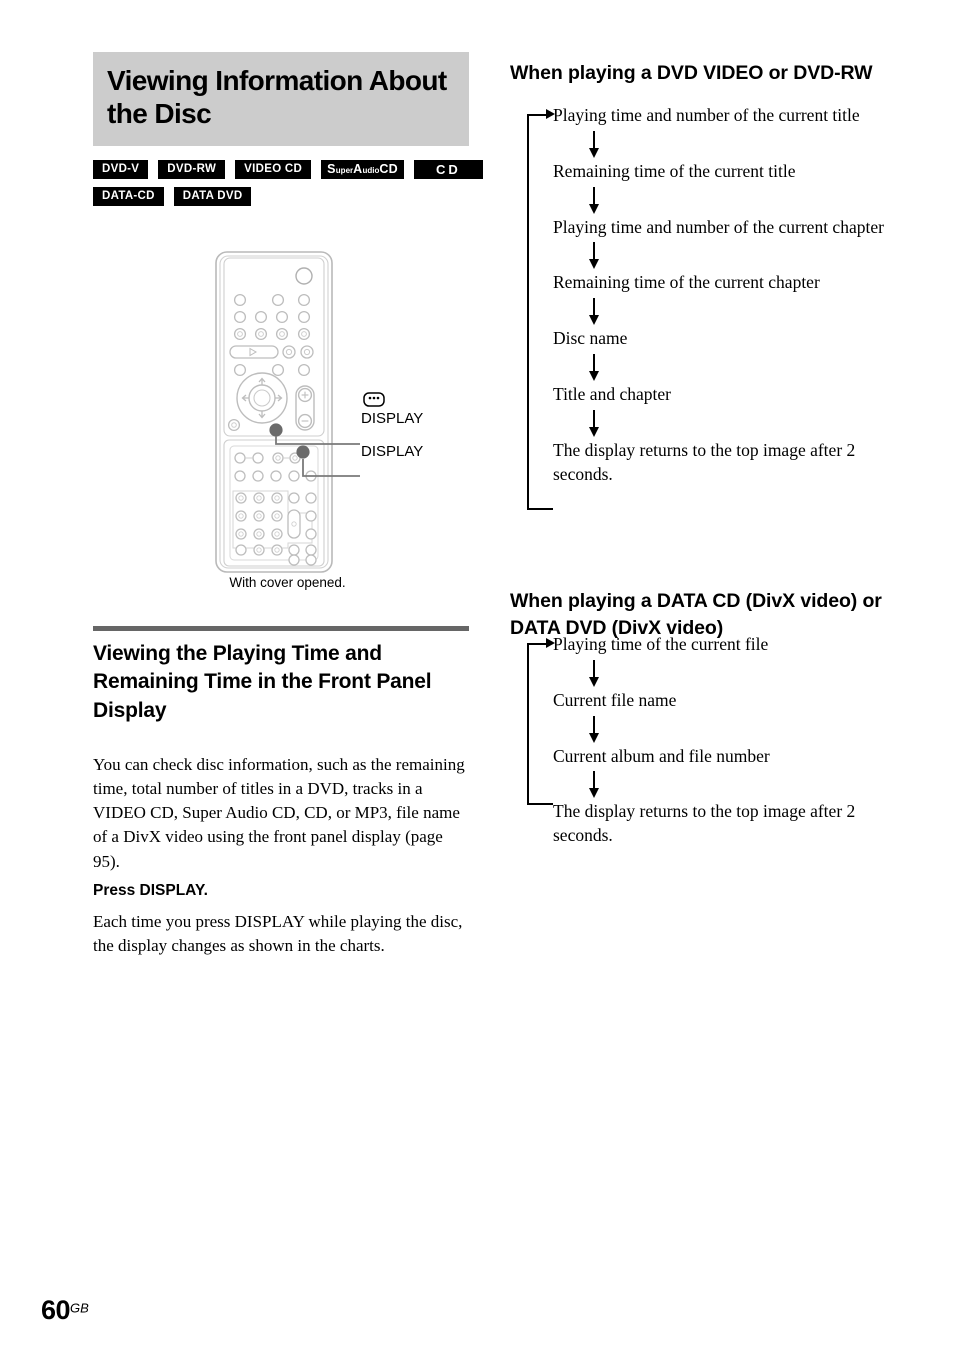 Image resolution: width=954 pixels, height=1352 pixels. Describe the element at coordinates (287, 412) in the screenshot. I see `remote-control-svg` at that location.